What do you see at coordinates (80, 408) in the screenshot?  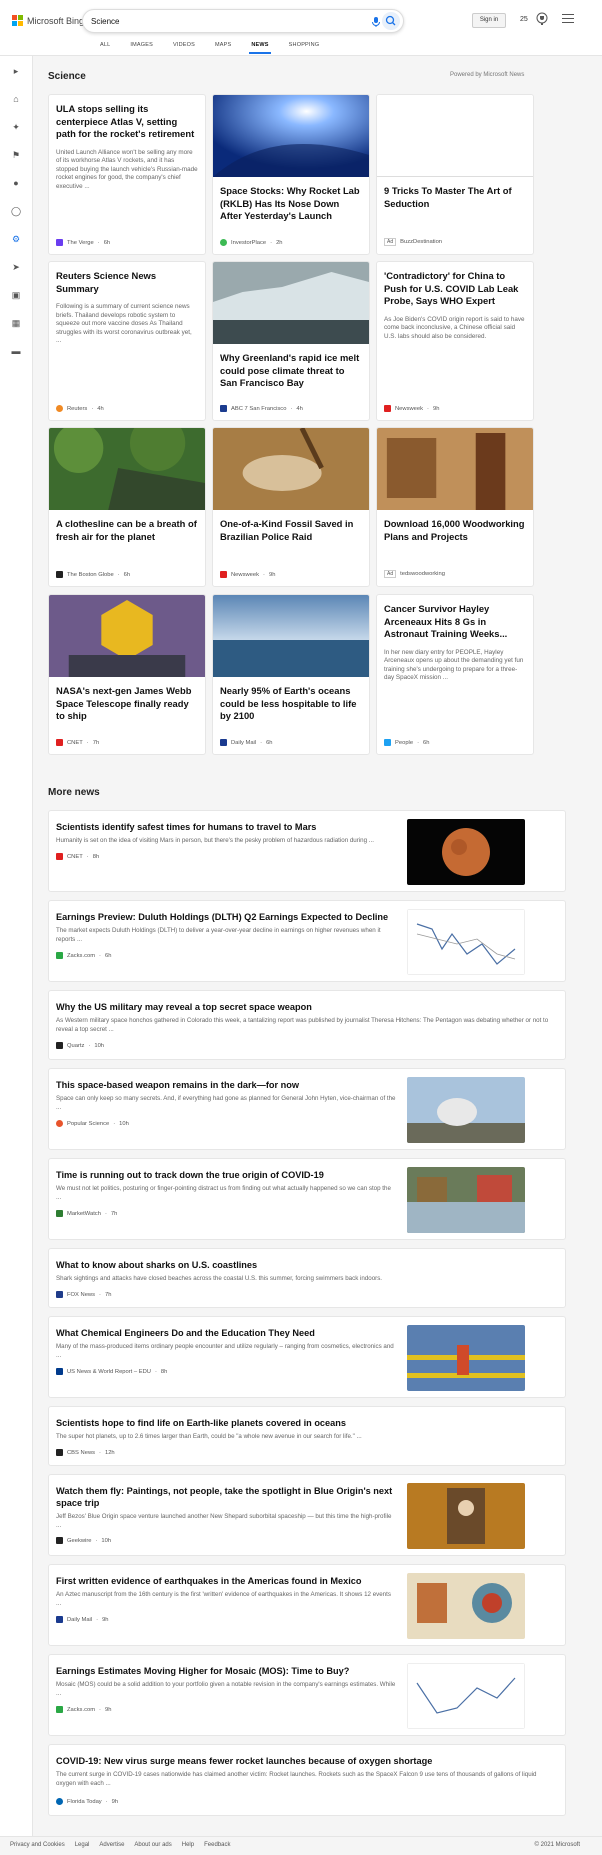 I see `card-source: Reuters · 4h` at bounding box center [80, 408].